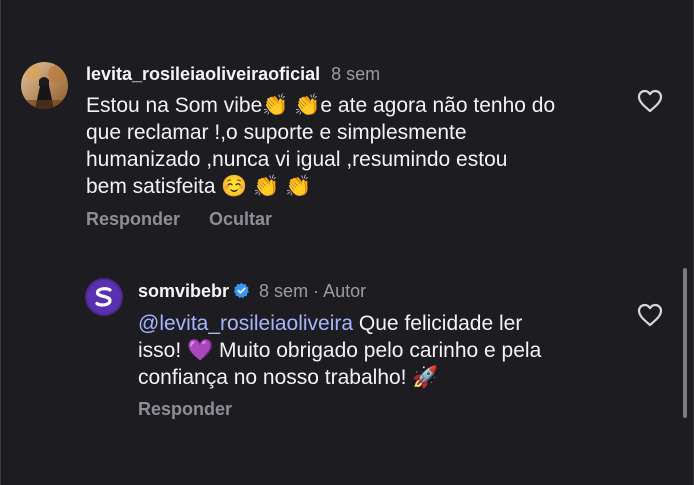  What do you see at coordinates (203, 74) in the screenshot?
I see `comment-username: levita_rosileiaoliveiraoficial` at bounding box center [203, 74].